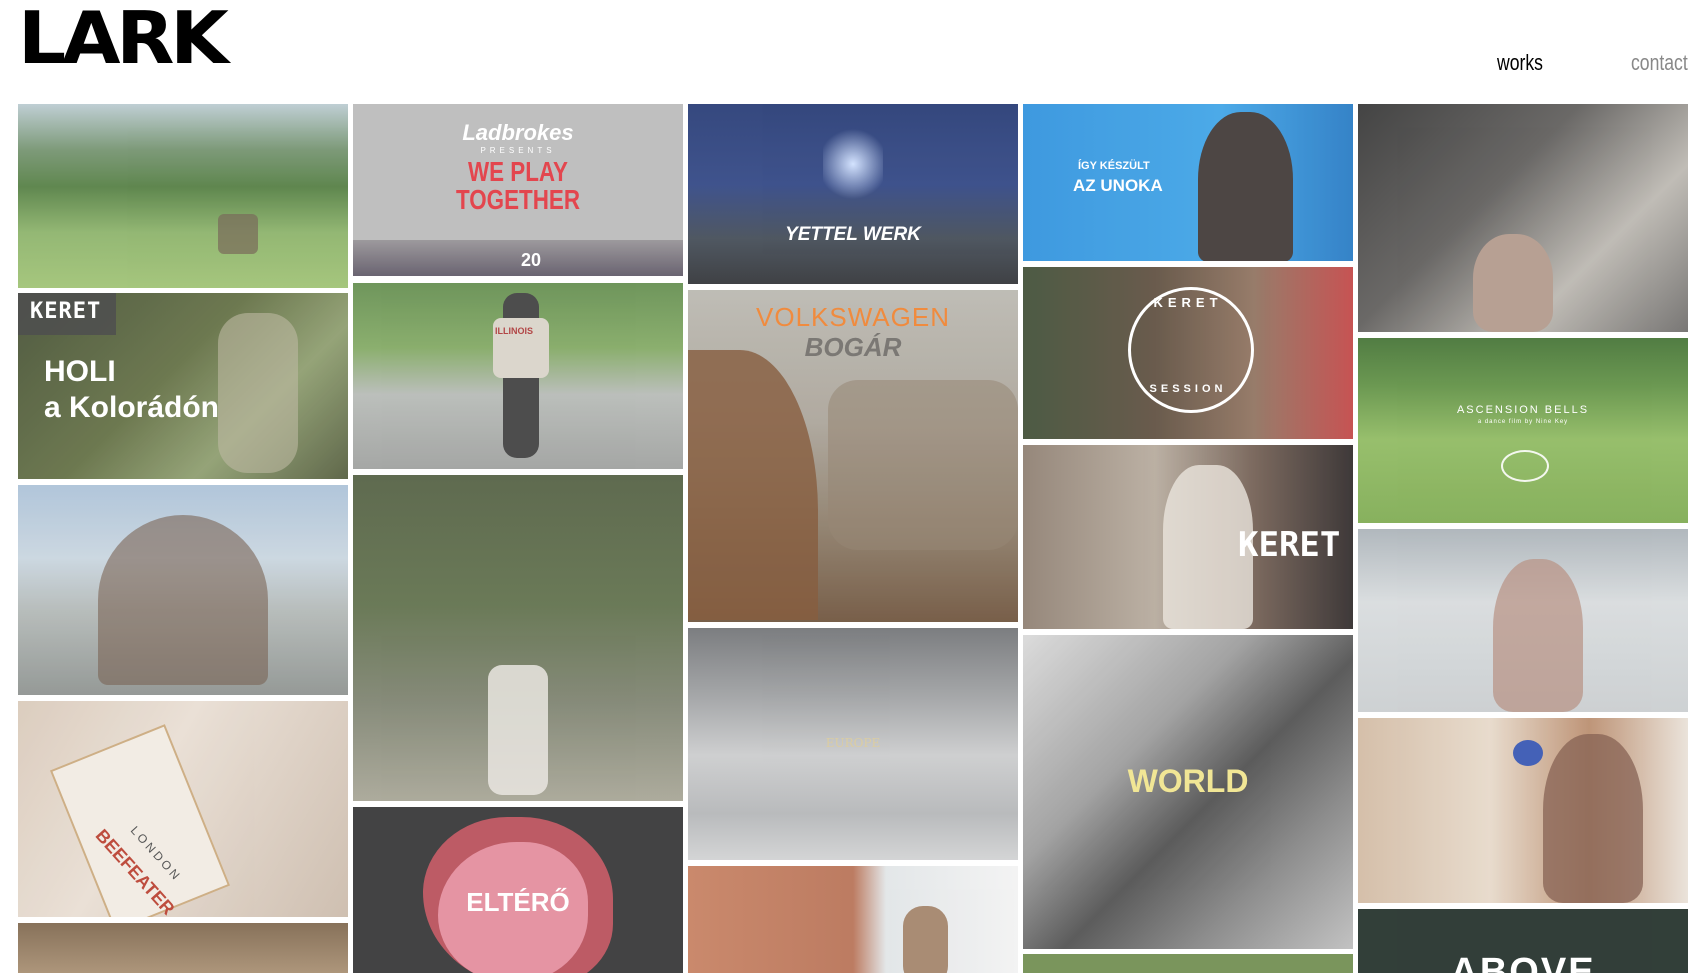 Image resolution: width=1701 pixels, height=973 pixels. I want to click on unoka-label-line1: ÍGY KÉSZÜLT, so click(1114, 166).